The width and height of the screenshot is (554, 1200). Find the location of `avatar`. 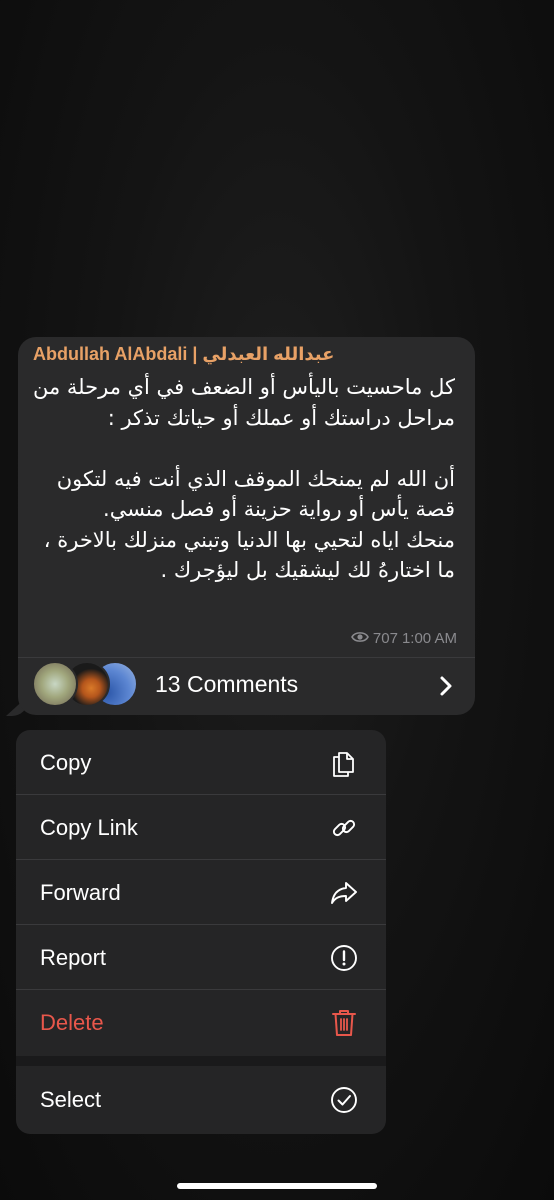

avatar is located at coordinates (55, 684).